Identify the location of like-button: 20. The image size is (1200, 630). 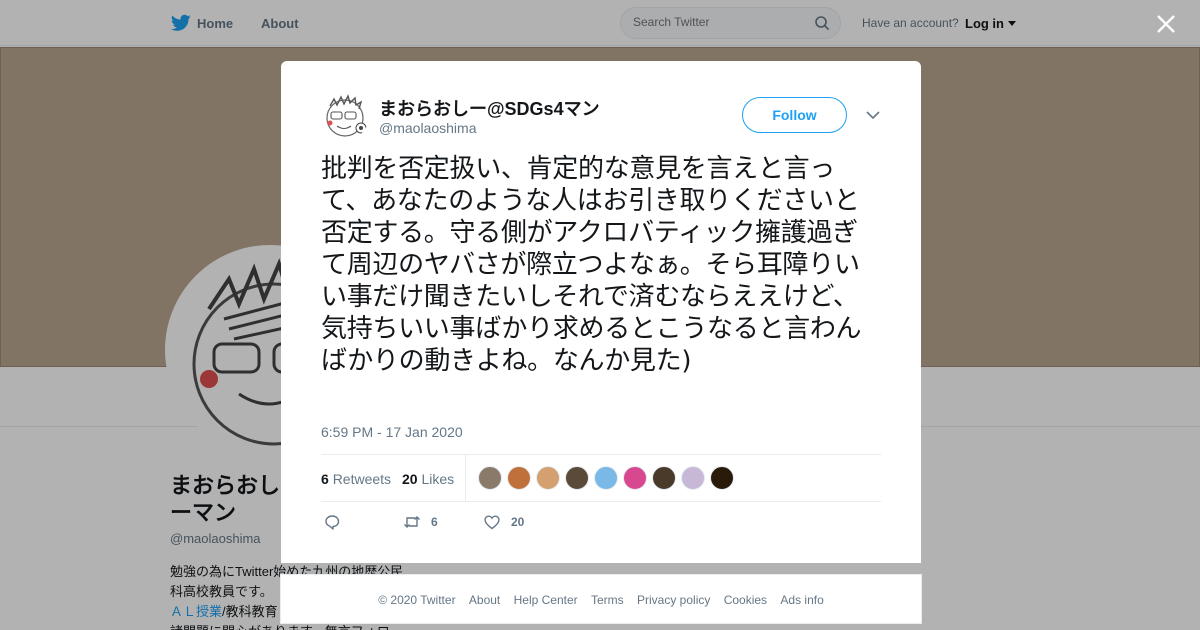
(503, 522).